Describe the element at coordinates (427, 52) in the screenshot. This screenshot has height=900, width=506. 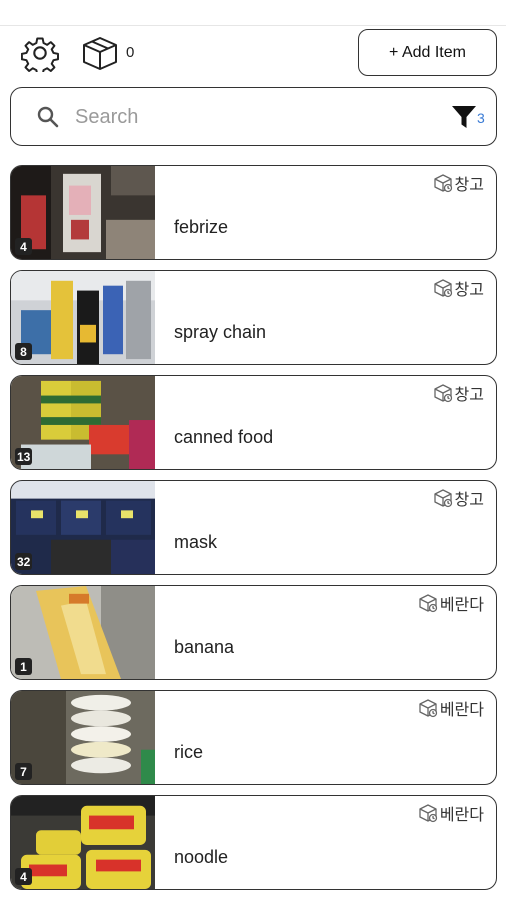
I see `add-item-button: + Add Item` at that location.